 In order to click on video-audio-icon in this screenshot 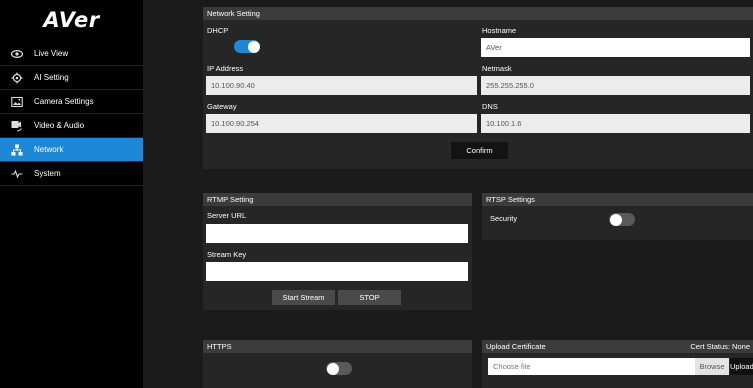, I will do `click(17, 126)`.